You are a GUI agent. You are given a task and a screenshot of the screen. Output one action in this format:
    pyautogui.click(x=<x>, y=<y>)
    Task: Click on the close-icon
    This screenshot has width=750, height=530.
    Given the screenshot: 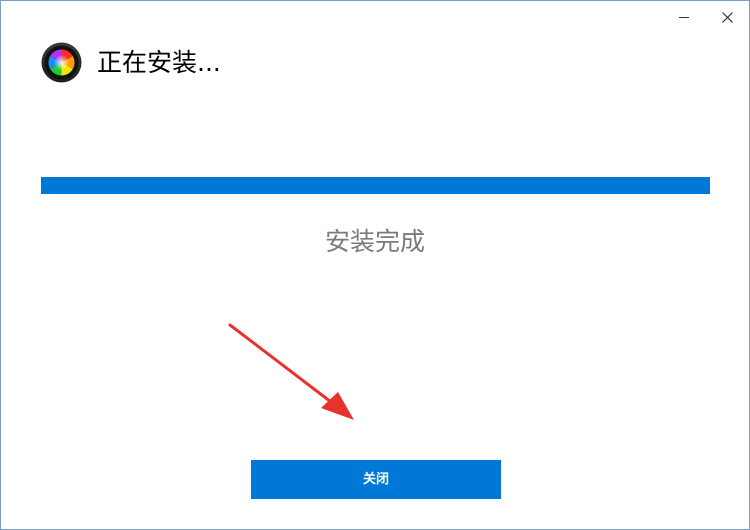 What is the action you would take?
    pyautogui.click(x=727, y=17)
    